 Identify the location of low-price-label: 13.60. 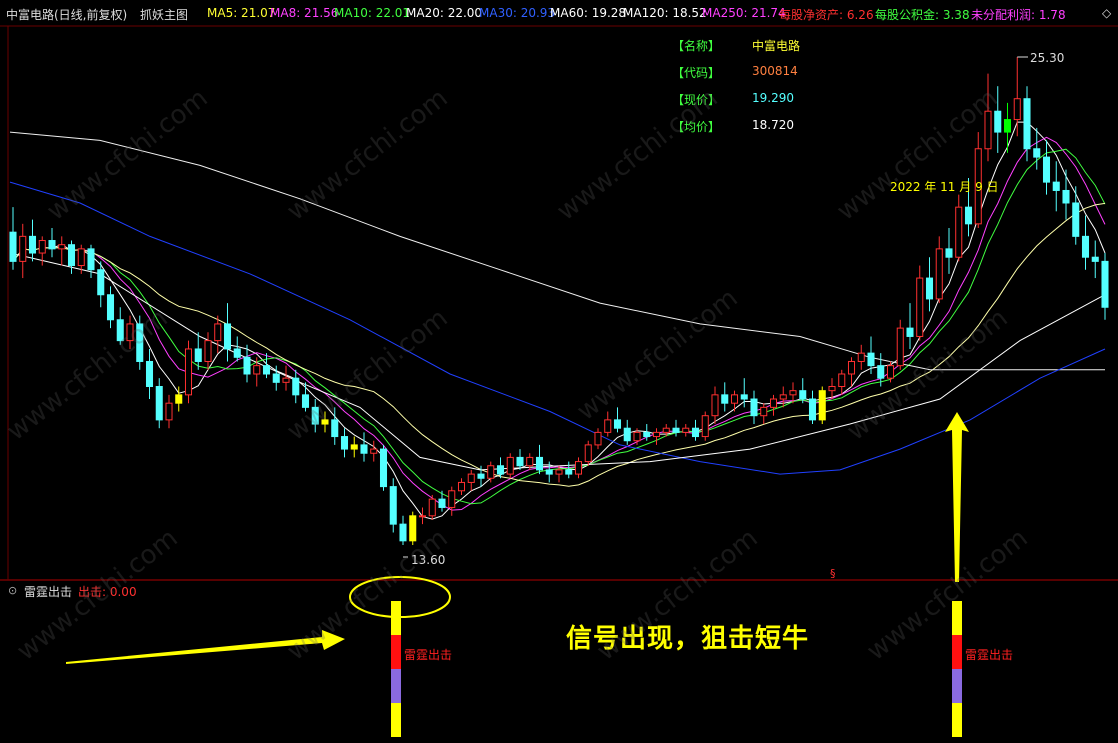
(428, 560).